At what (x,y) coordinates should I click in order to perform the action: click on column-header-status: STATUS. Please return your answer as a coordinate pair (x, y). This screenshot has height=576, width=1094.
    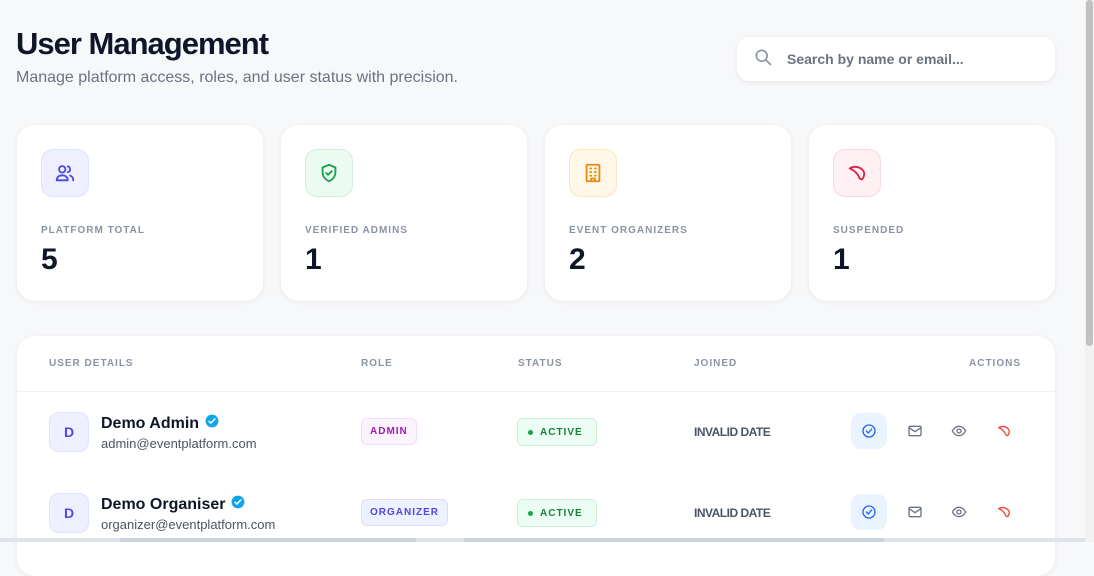
    Looking at the image, I should click on (540, 363).